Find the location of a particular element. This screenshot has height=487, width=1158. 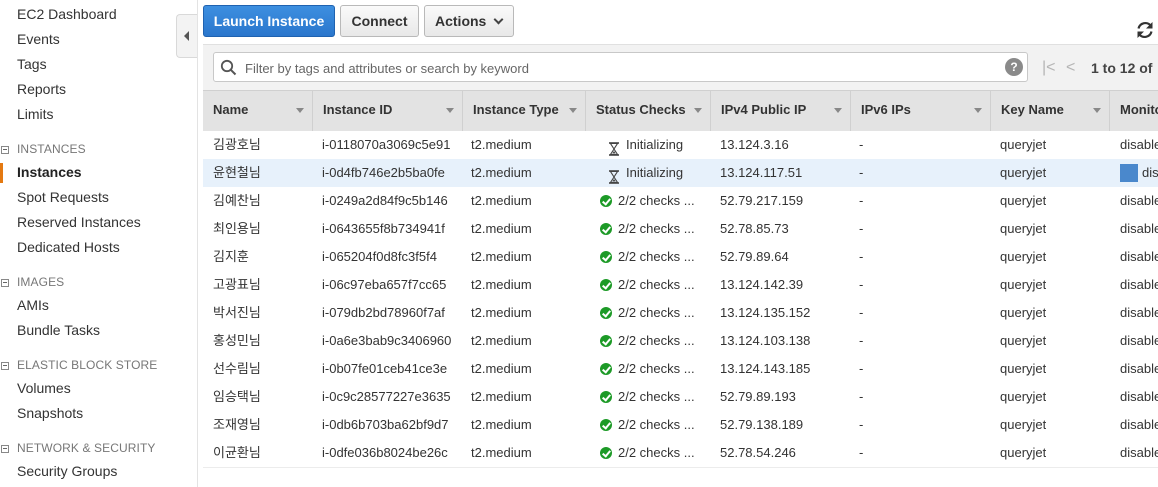

ipv4-public-ip-cell: 13.124.142.39 is located at coordinates (762, 284).